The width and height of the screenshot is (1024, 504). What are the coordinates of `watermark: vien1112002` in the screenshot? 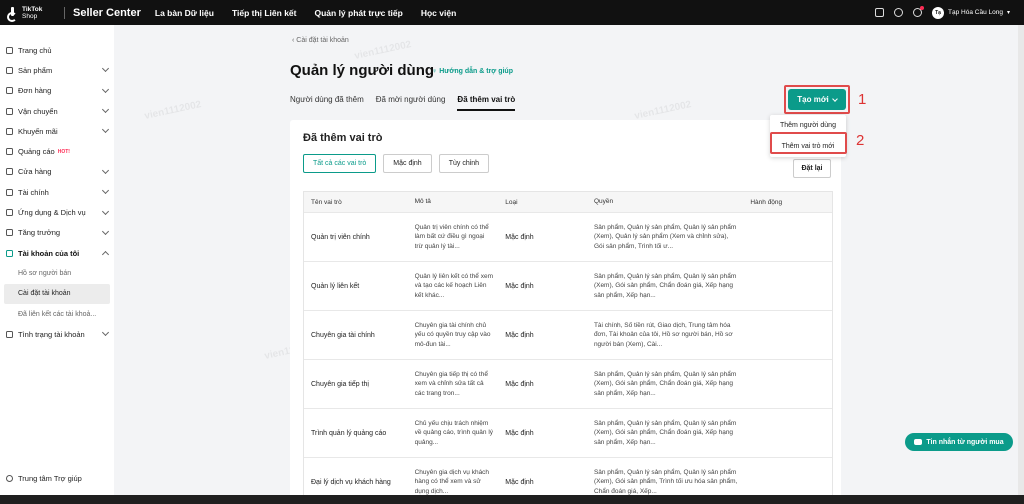 It's located at (663, 110).